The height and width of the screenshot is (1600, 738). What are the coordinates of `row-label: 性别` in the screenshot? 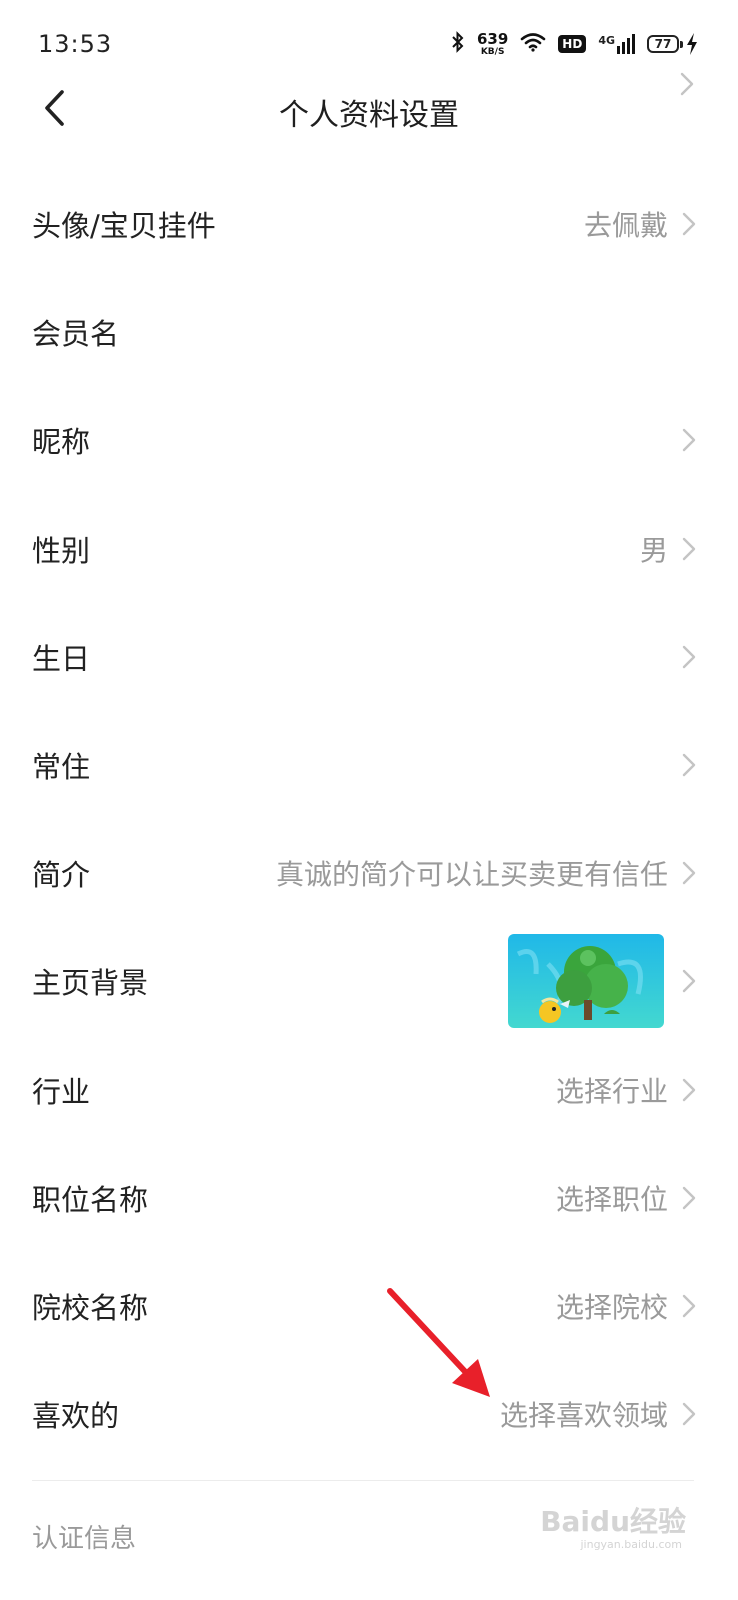 It's located at (61, 550).